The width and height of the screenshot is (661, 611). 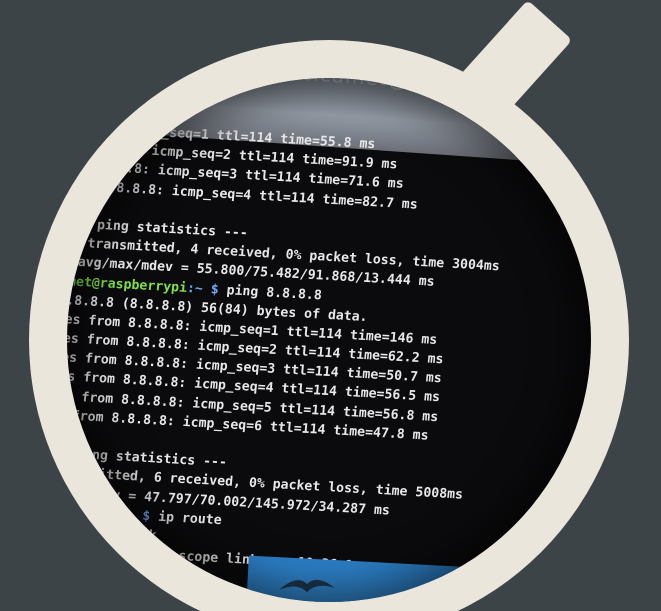 I want to click on window-title: tecicamet@ra, so click(x=355, y=86).